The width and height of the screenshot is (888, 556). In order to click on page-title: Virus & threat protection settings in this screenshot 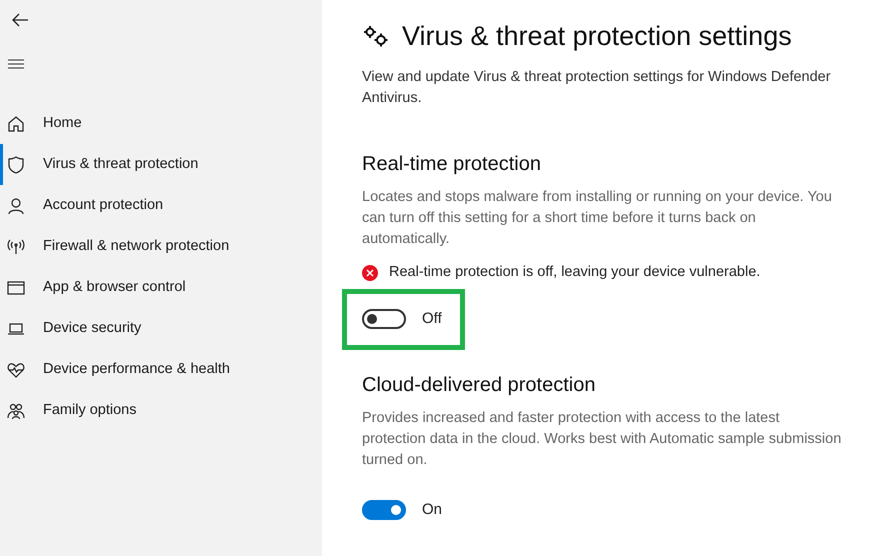, I will do `click(597, 36)`.